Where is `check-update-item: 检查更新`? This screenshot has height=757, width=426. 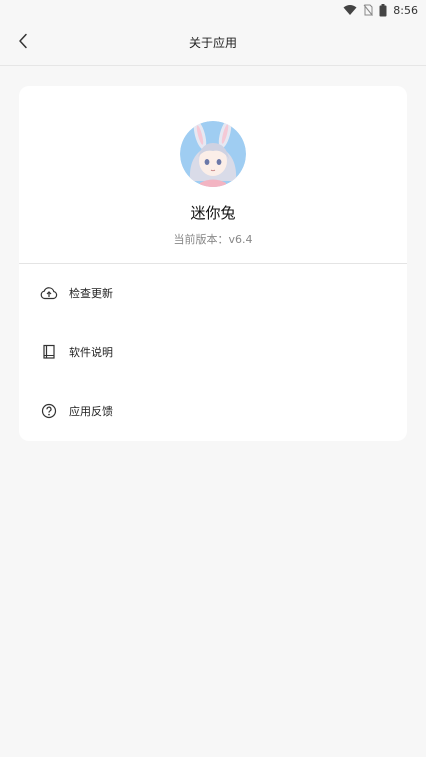 check-update-item: 检查更新 is located at coordinates (213, 293).